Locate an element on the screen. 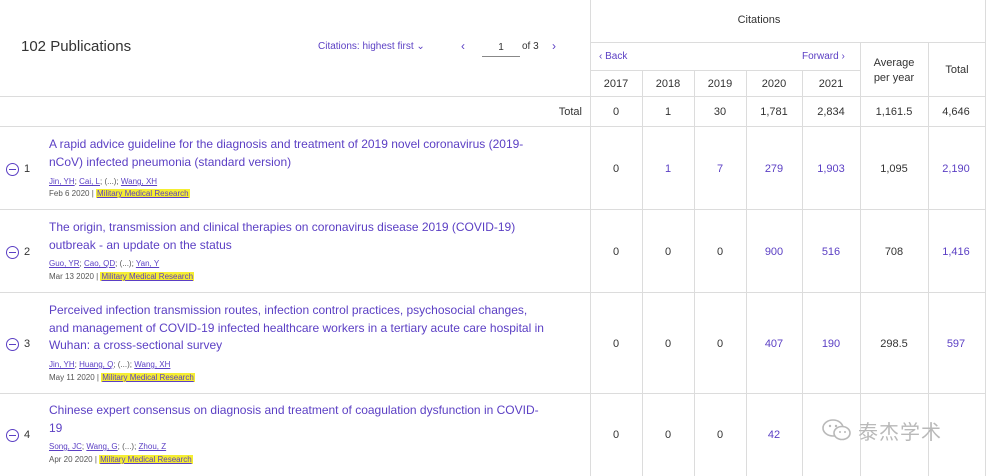 The height and width of the screenshot is (476, 1000). cite-2018: 1 is located at coordinates (668, 169).